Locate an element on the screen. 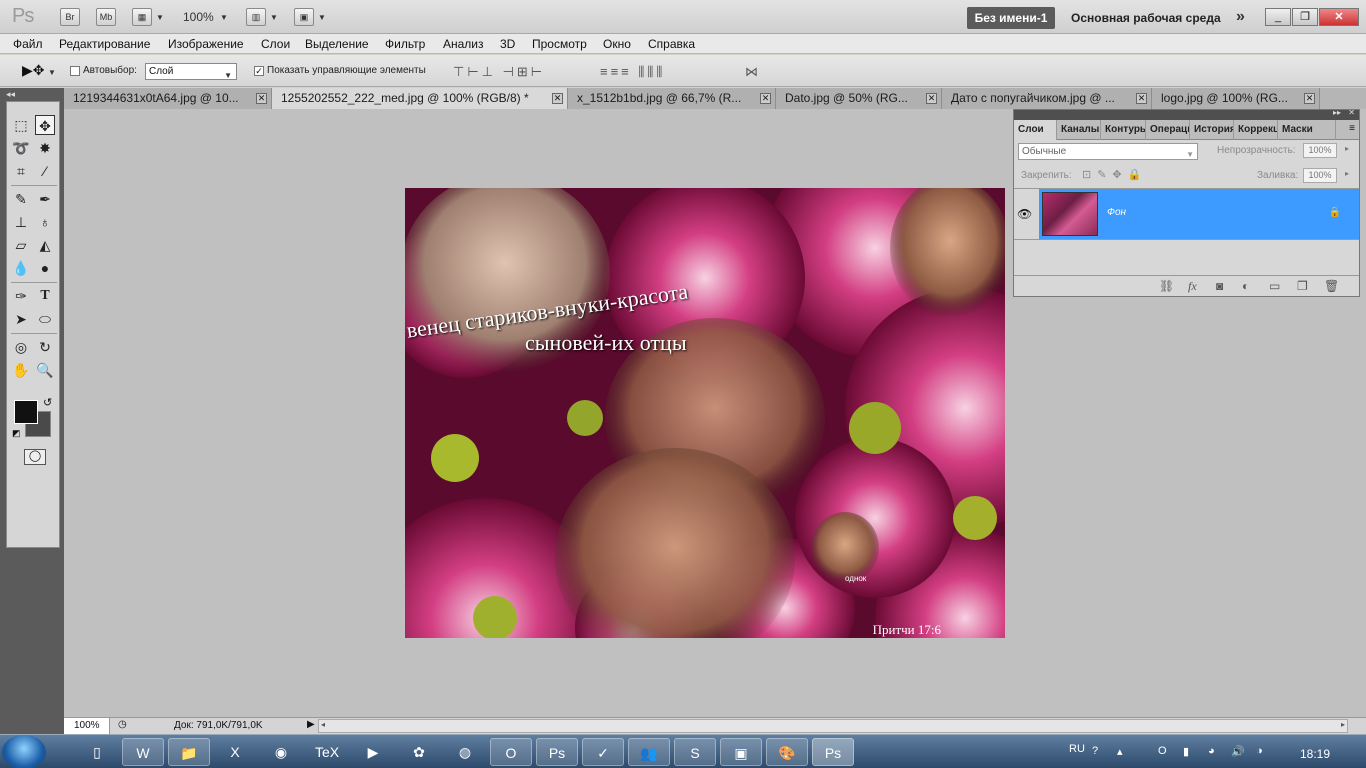 The width and height of the screenshot is (1366, 768). word-icon: W is located at coordinates (143, 752).